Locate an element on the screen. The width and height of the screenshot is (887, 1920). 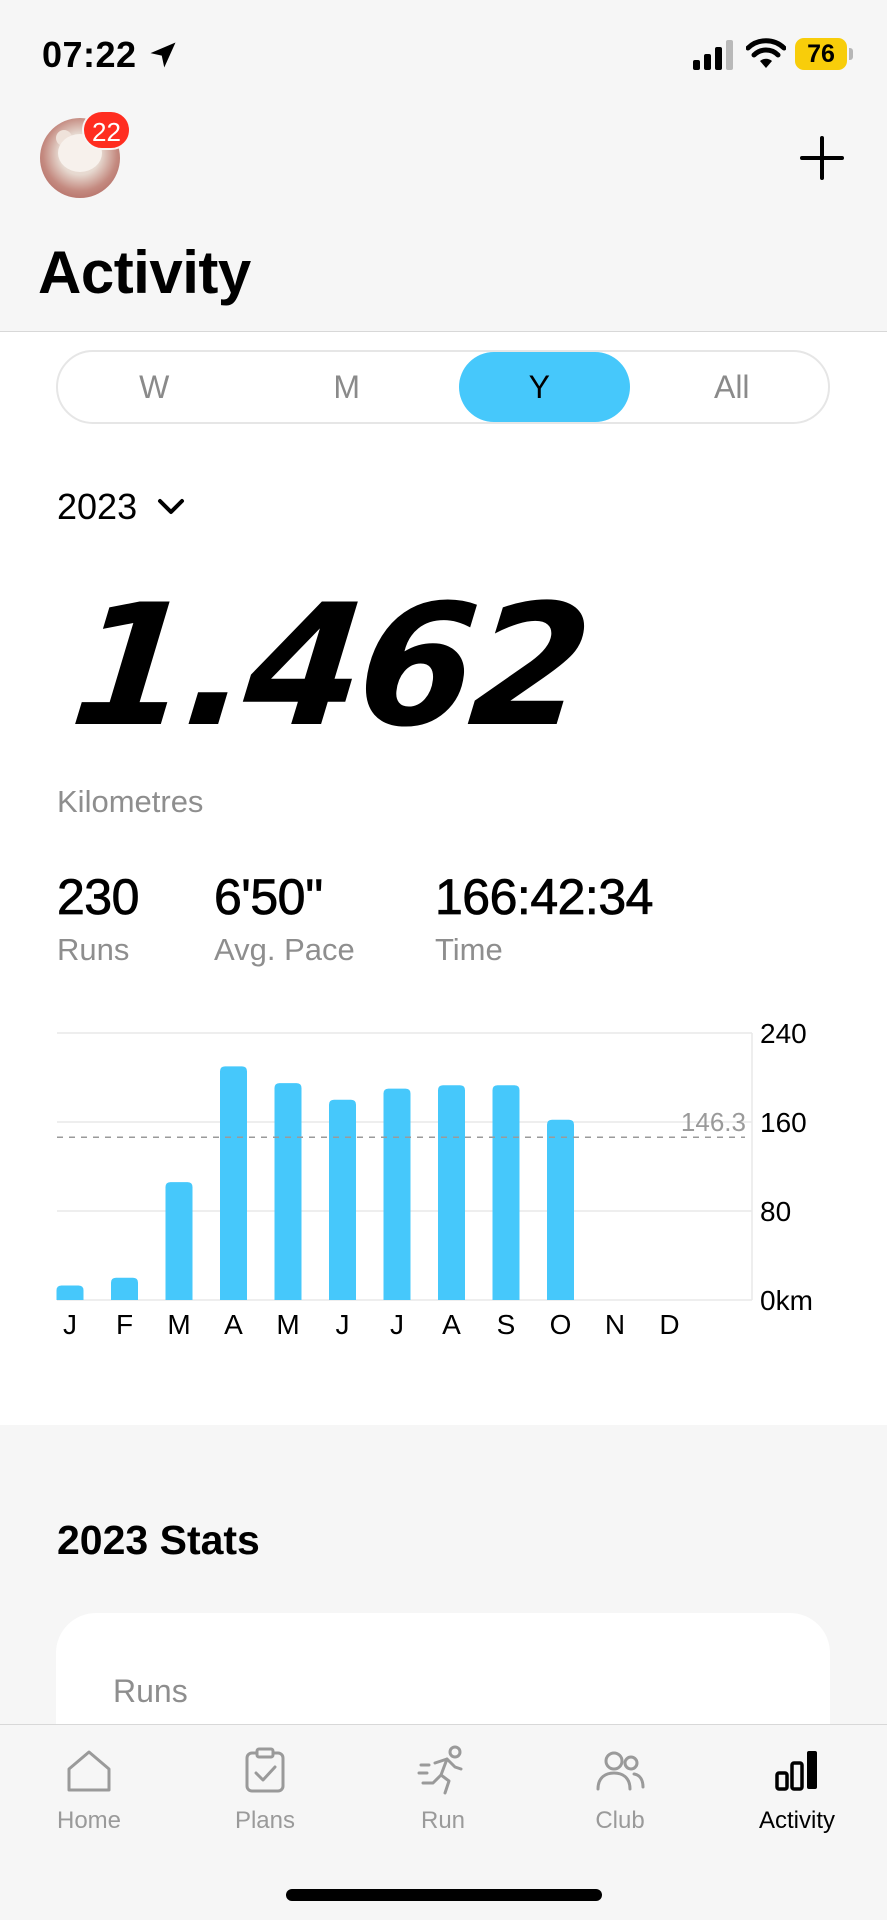
x-tick-label: D is located at coordinates (669, 1322).